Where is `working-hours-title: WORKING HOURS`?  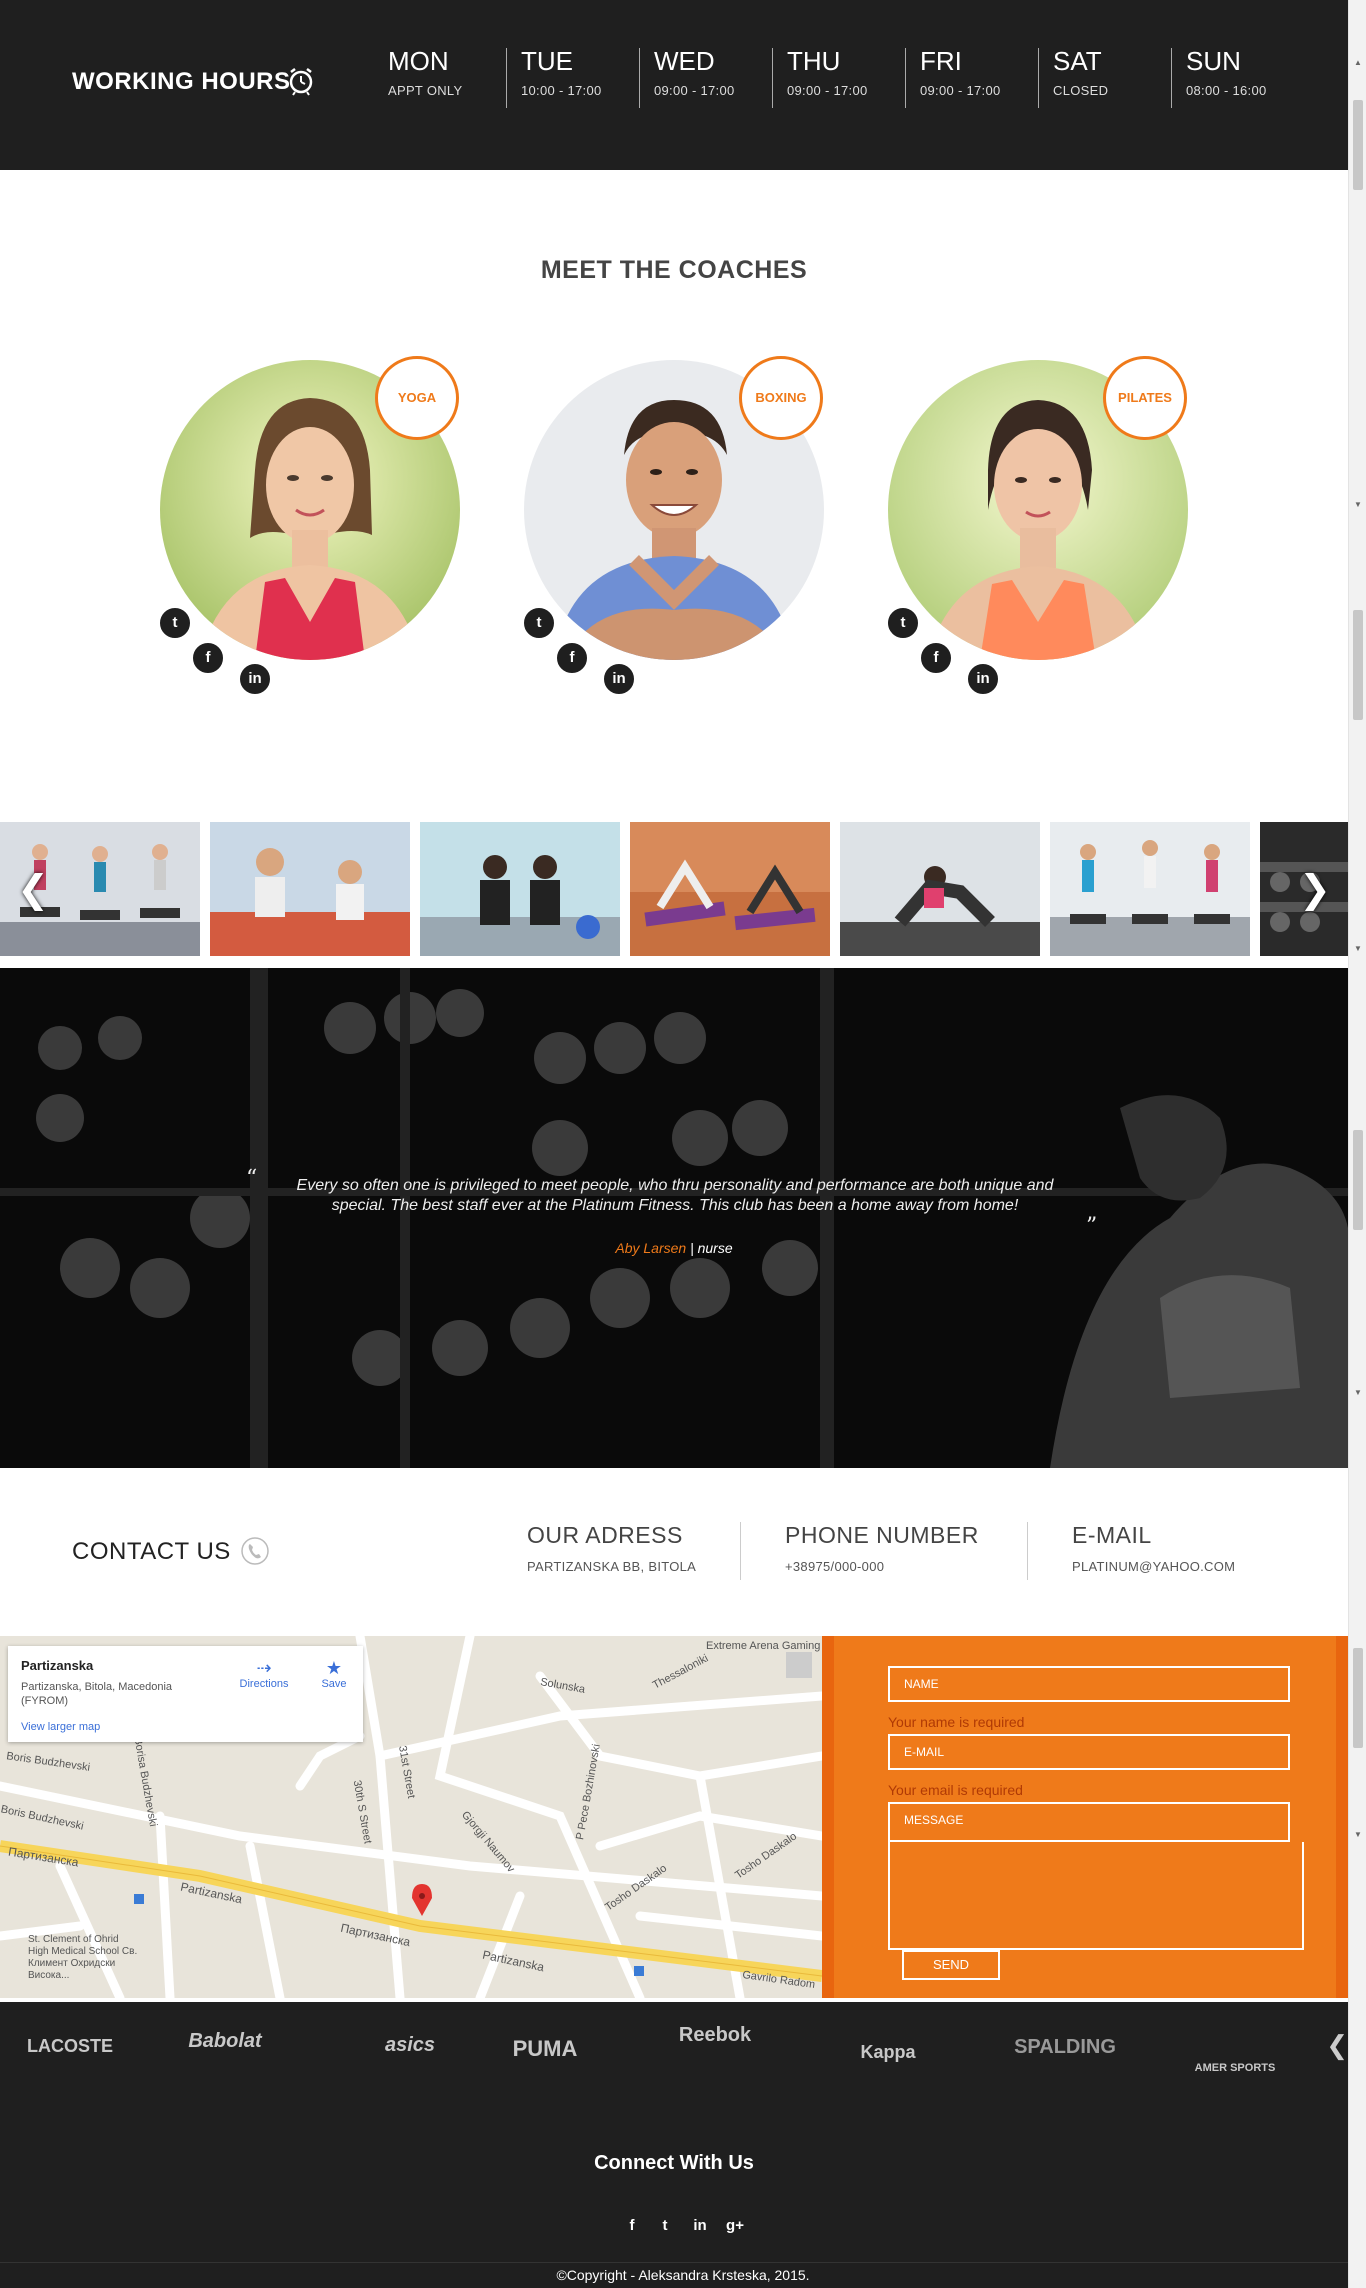 working-hours-title: WORKING HOURS is located at coordinates (181, 81).